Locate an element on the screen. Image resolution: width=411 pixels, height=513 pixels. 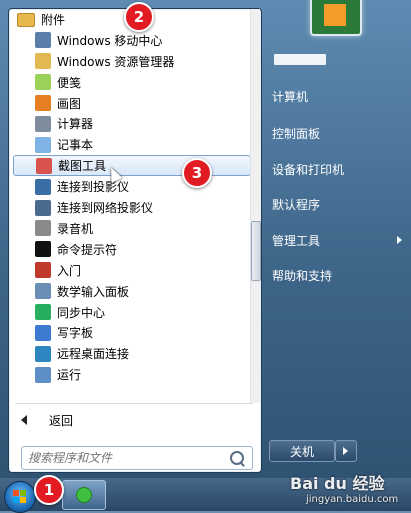
program-item-paint: 画图 is located at coordinates (132, 103).